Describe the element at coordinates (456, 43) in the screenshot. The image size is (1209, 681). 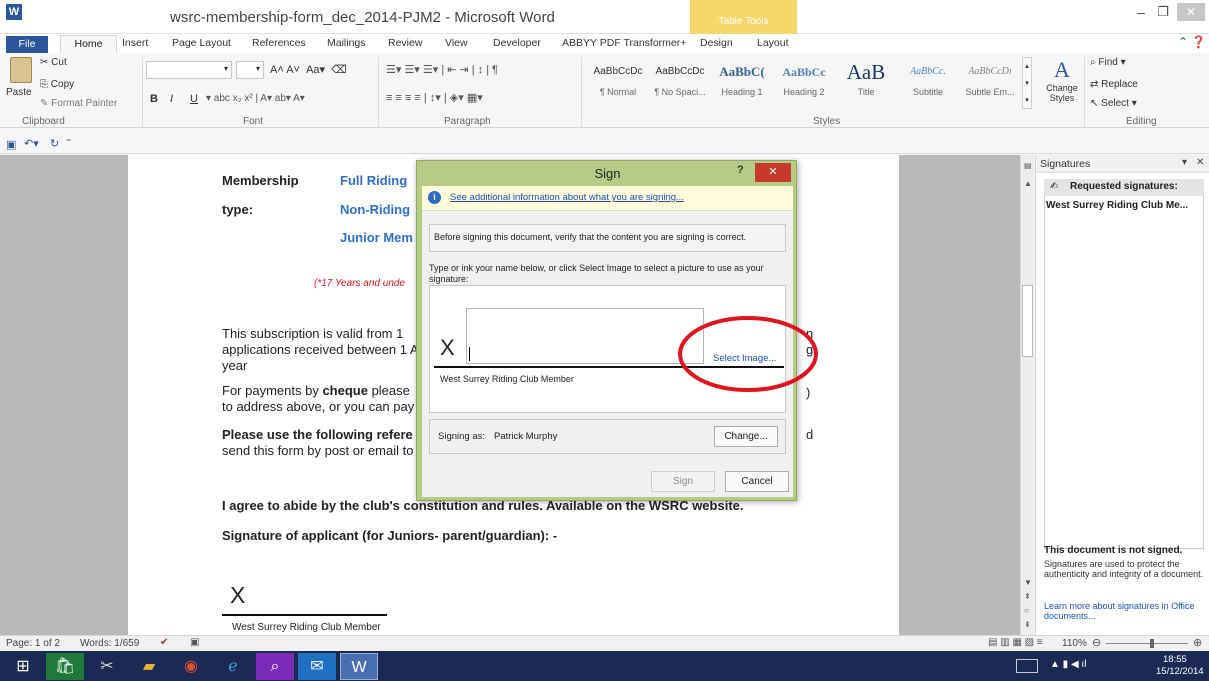
I see `tab-view: View` at that location.